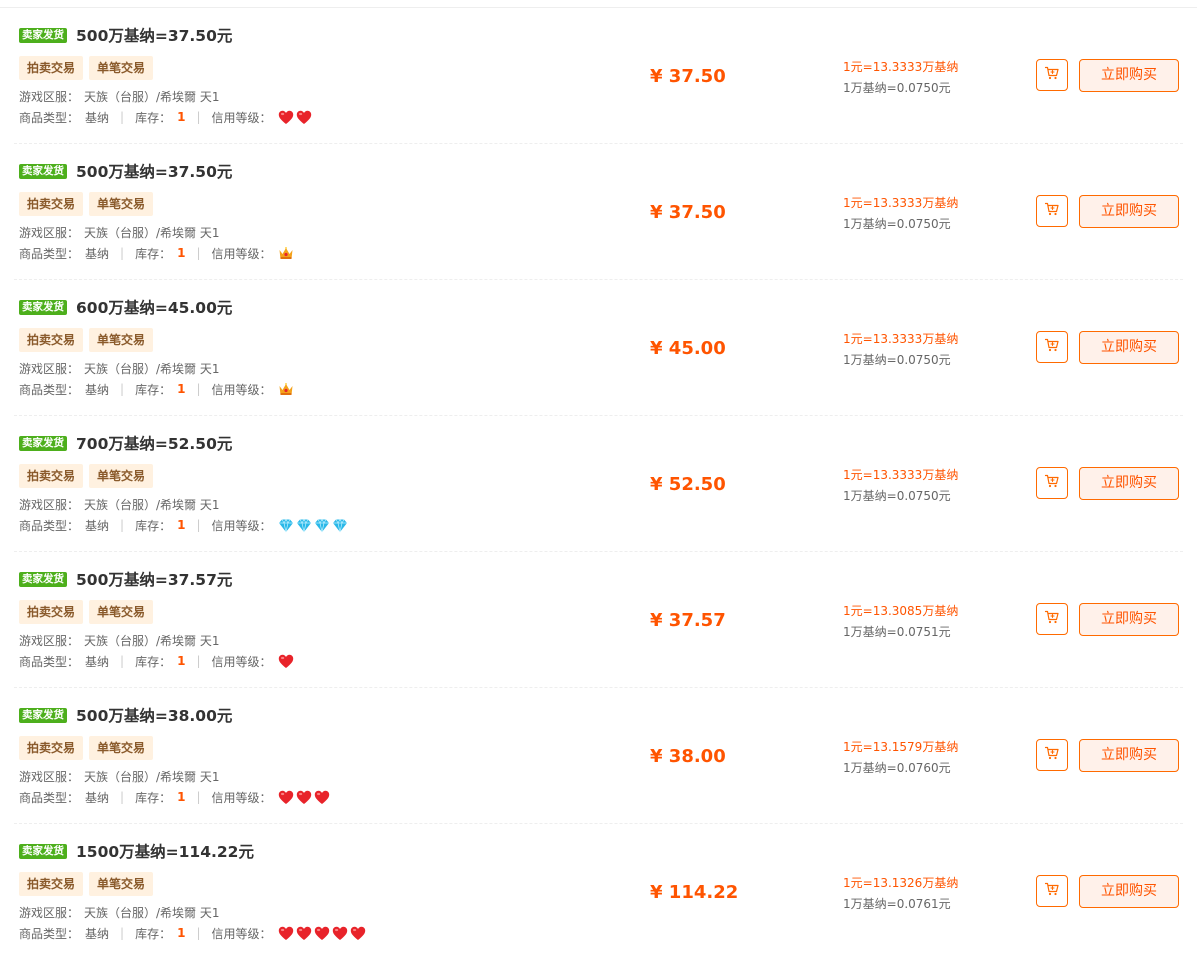 This screenshot has height=959, width=1197. What do you see at coordinates (165, 851) in the screenshot?
I see `listing-title: 1500万基纳=114.22元` at bounding box center [165, 851].